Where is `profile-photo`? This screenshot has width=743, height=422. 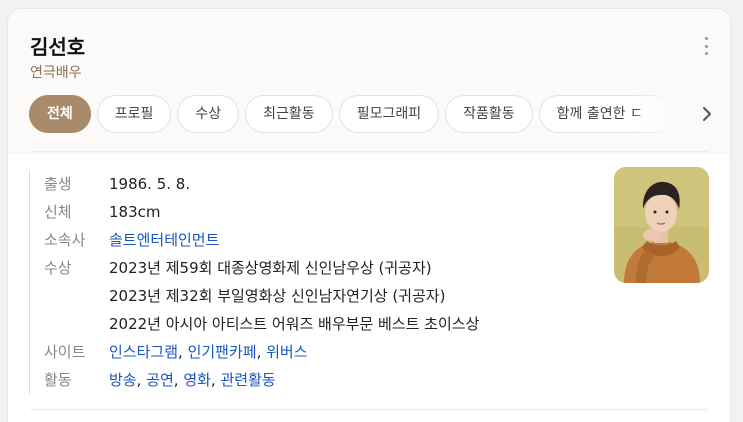 profile-photo is located at coordinates (661, 225).